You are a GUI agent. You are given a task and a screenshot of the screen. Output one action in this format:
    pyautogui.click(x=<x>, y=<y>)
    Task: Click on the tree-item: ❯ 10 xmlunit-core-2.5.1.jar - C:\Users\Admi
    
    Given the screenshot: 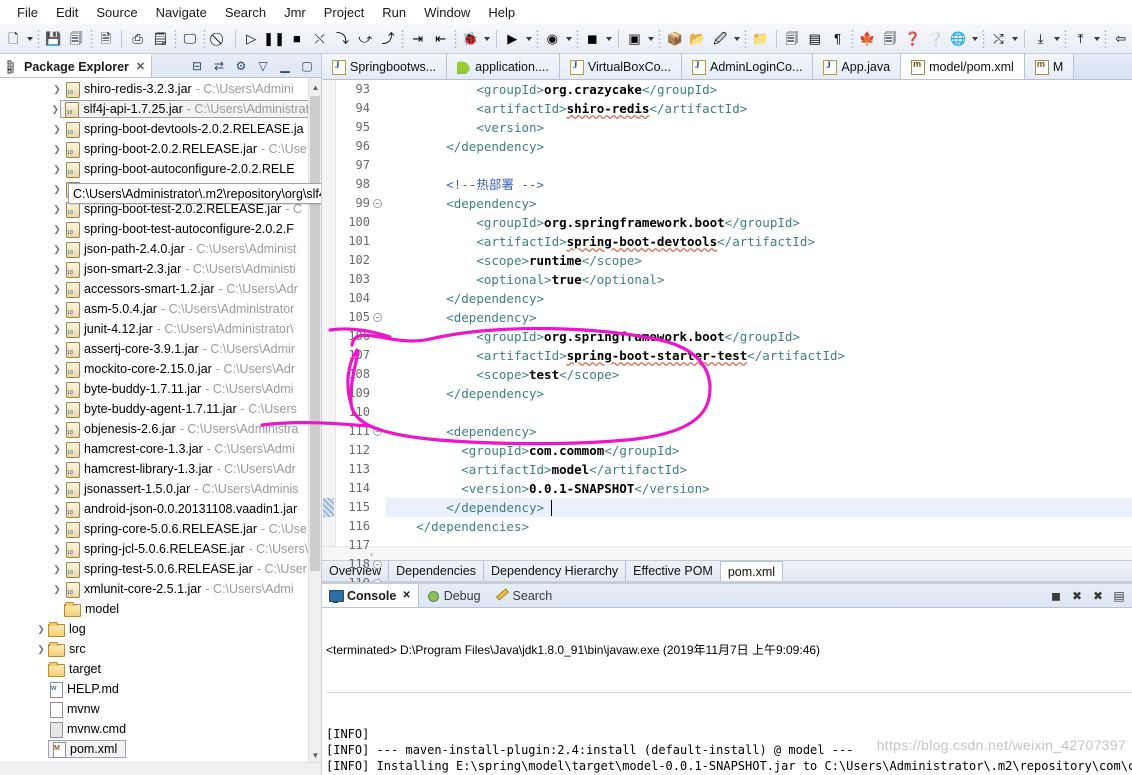 What is the action you would take?
    pyautogui.click(x=160, y=589)
    